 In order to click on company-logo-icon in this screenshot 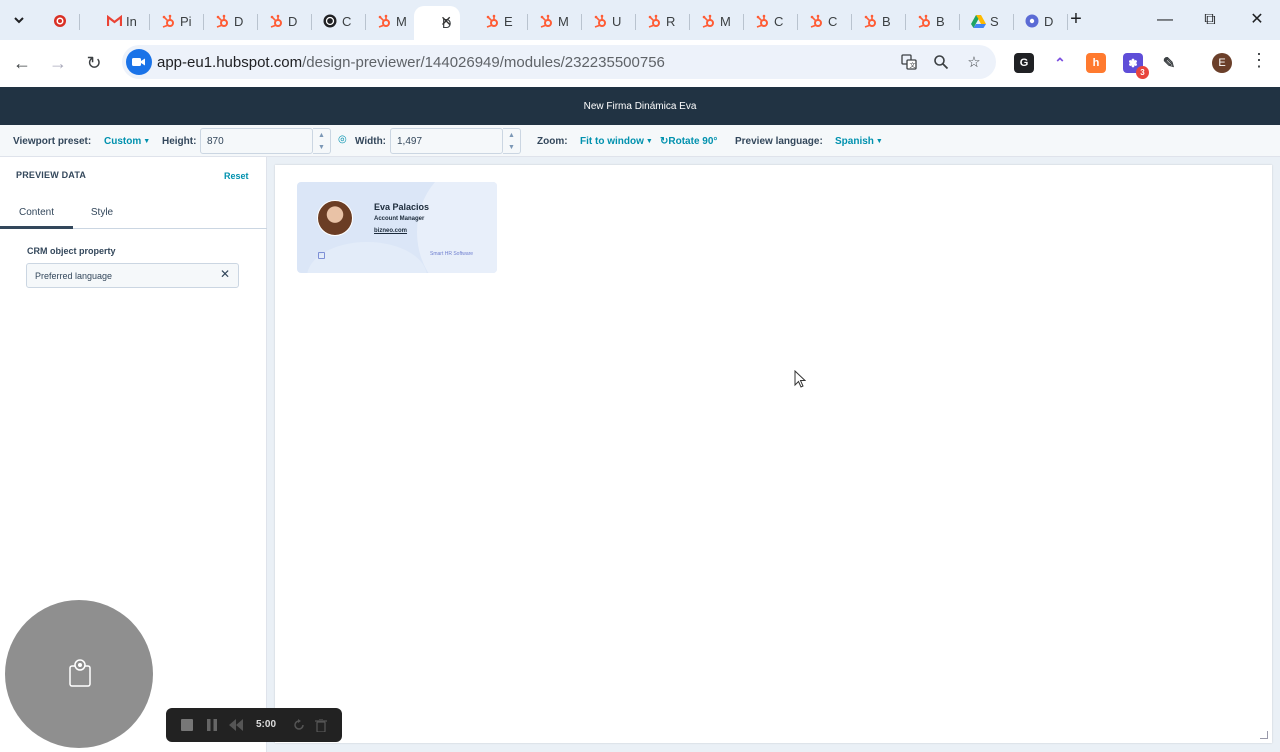, I will do `click(321, 255)`.